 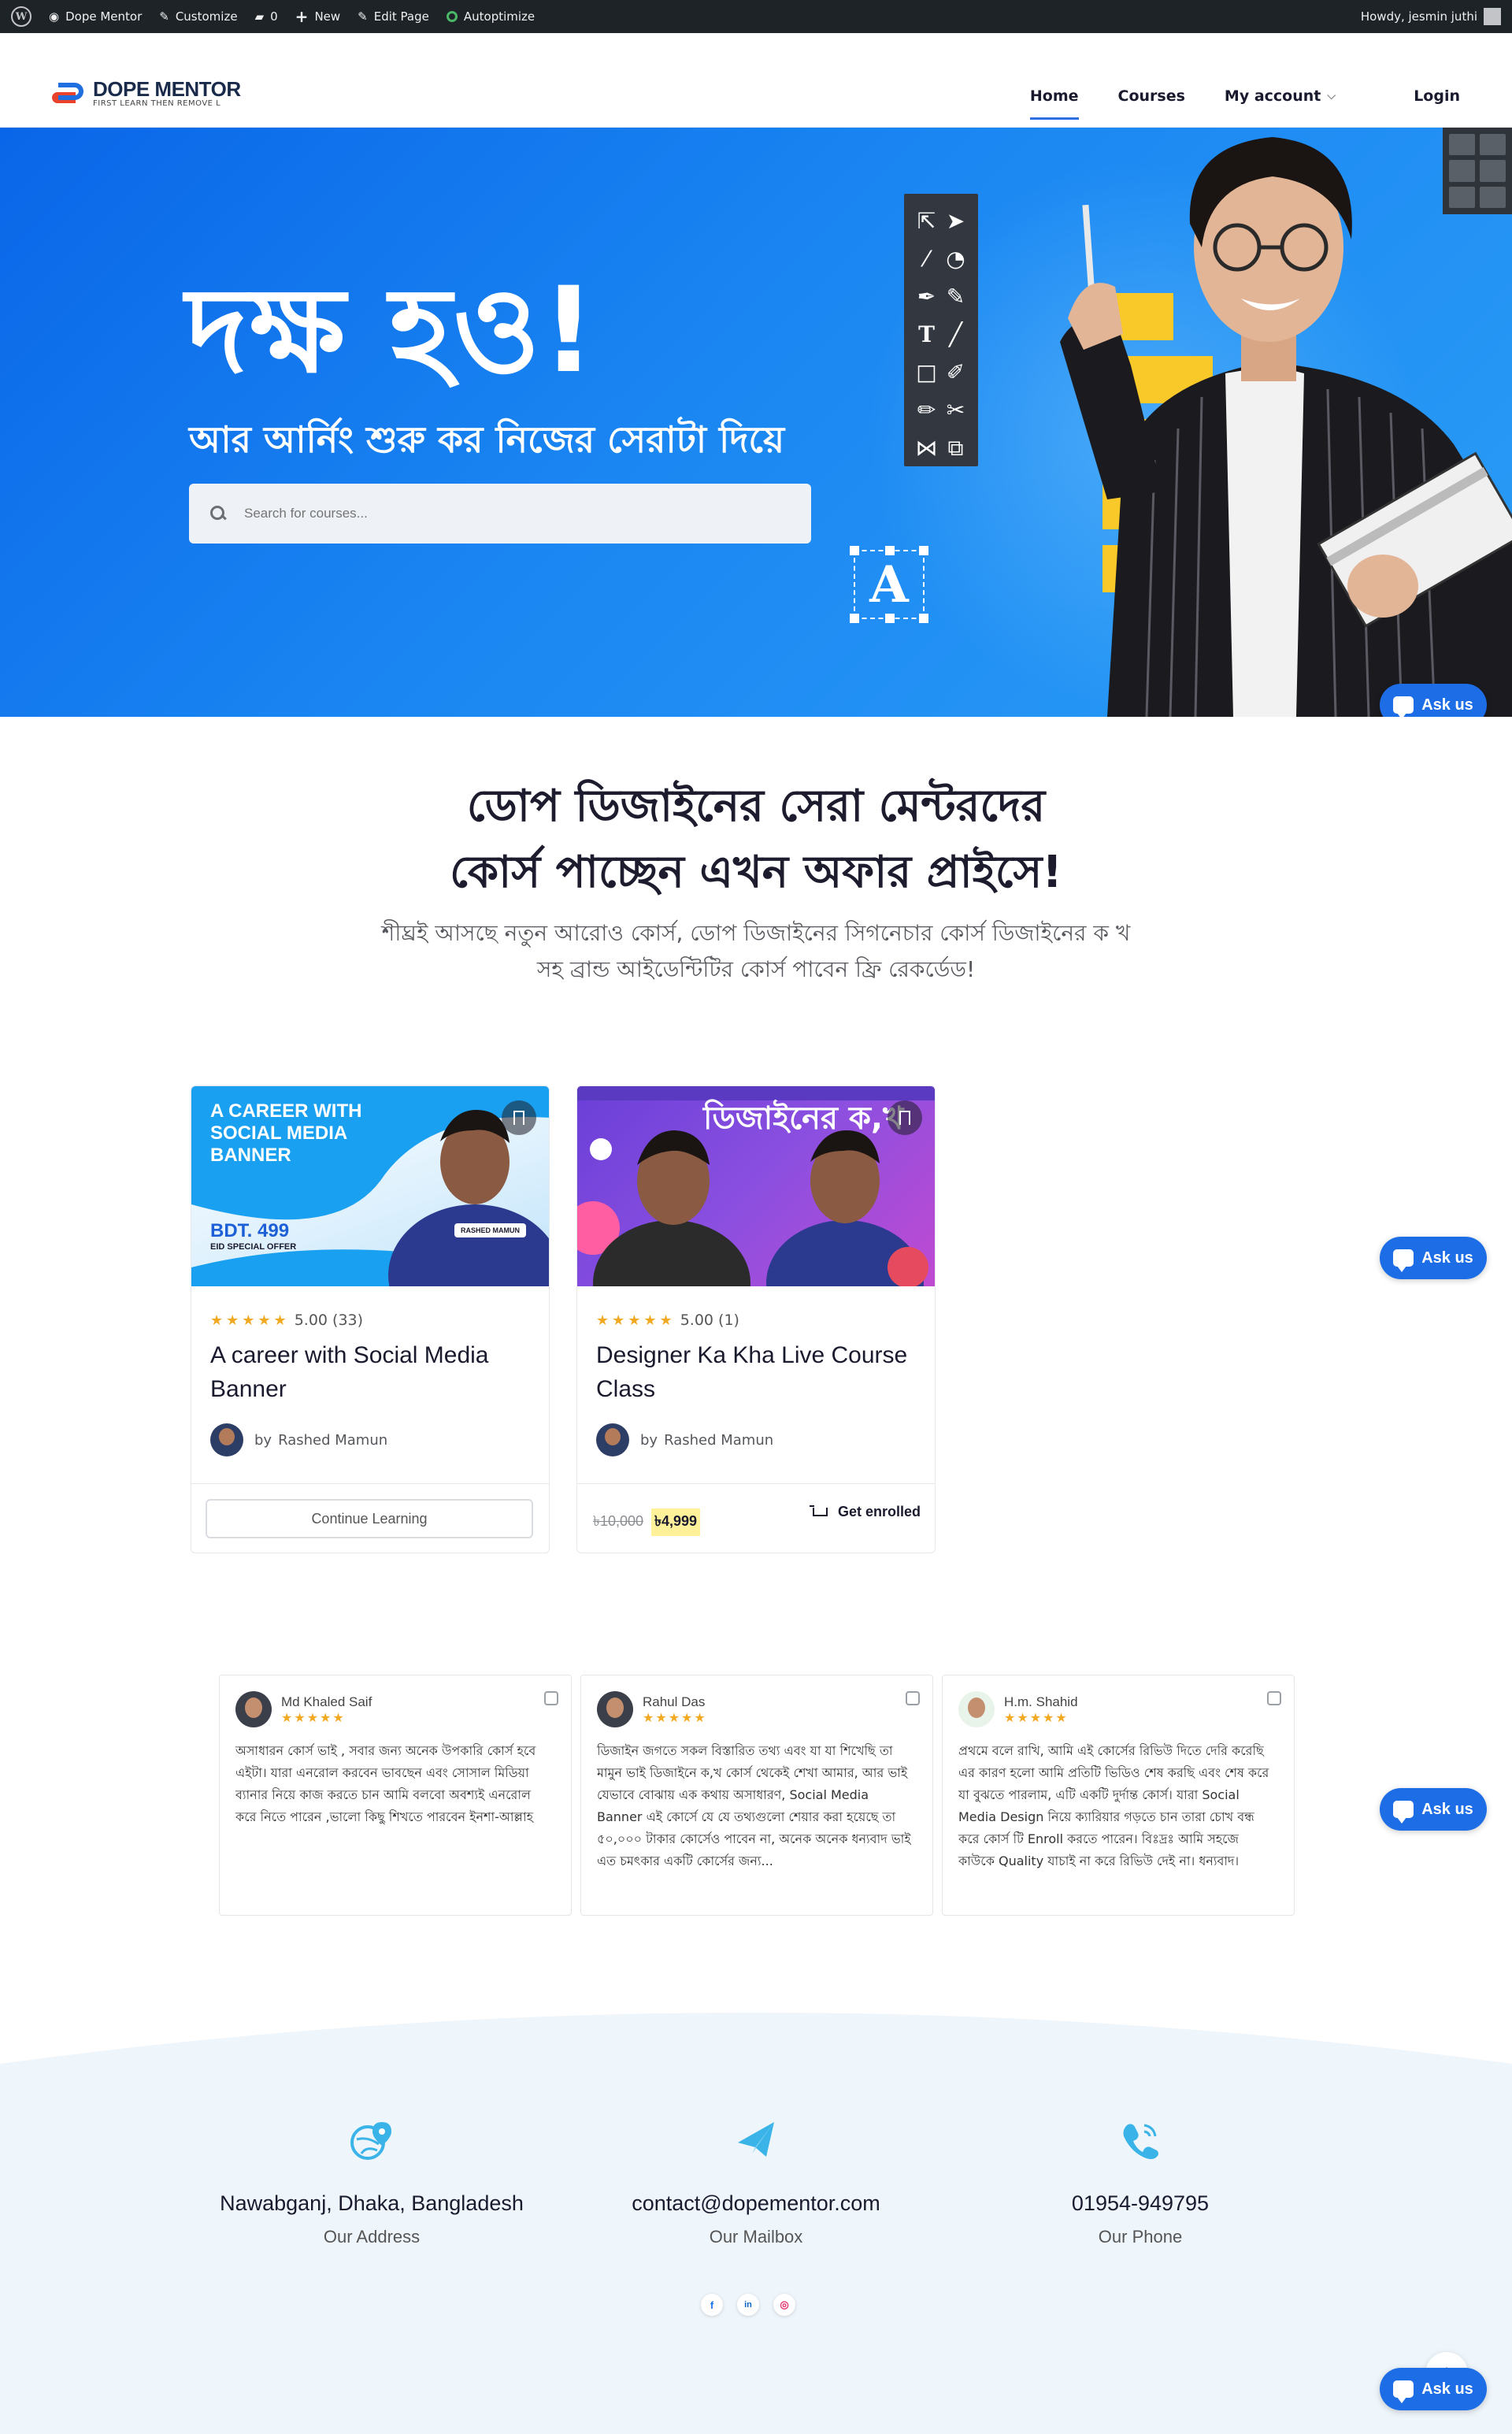 What do you see at coordinates (452, 16) in the screenshot?
I see `status-dot-icon` at bounding box center [452, 16].